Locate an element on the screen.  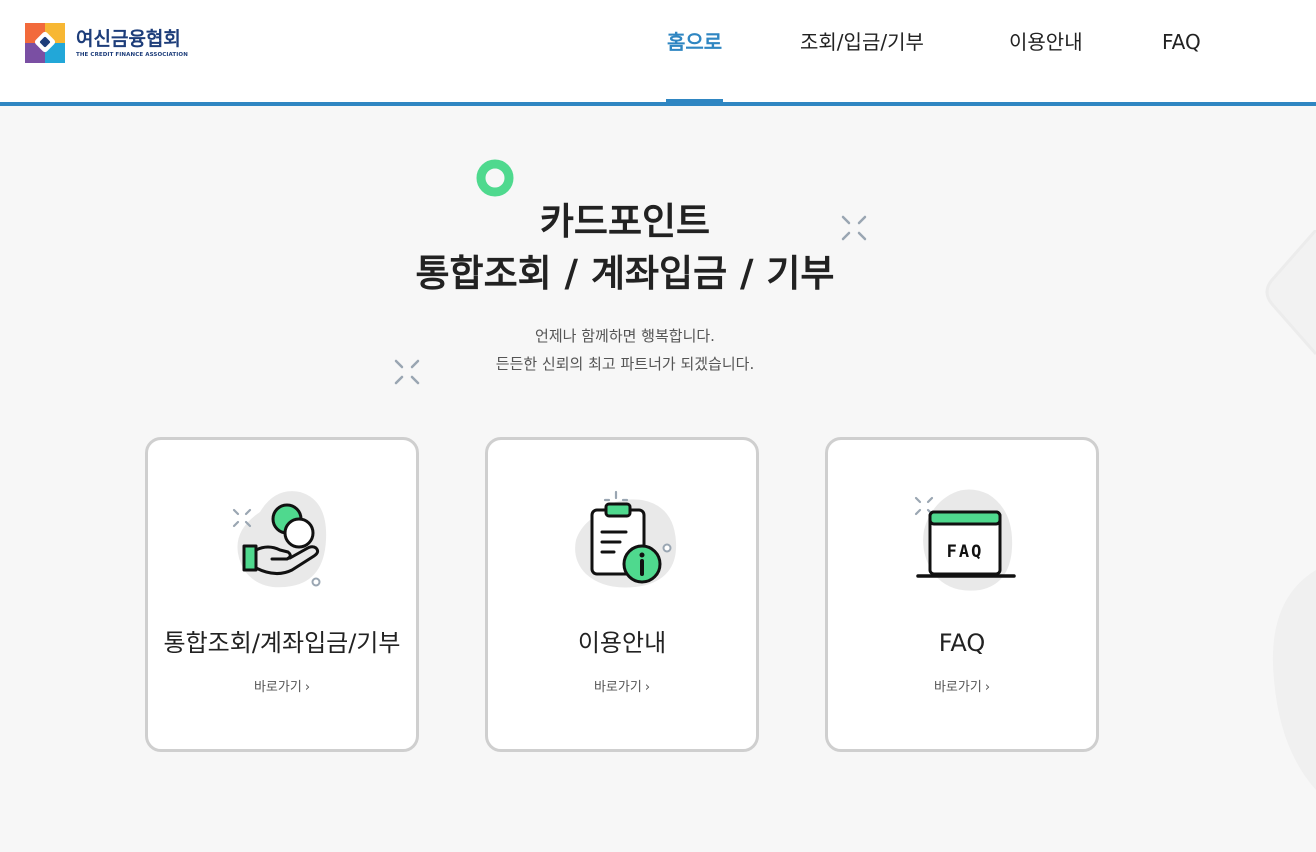
card-title: 이용안내 is located at coordinates (622, 643).